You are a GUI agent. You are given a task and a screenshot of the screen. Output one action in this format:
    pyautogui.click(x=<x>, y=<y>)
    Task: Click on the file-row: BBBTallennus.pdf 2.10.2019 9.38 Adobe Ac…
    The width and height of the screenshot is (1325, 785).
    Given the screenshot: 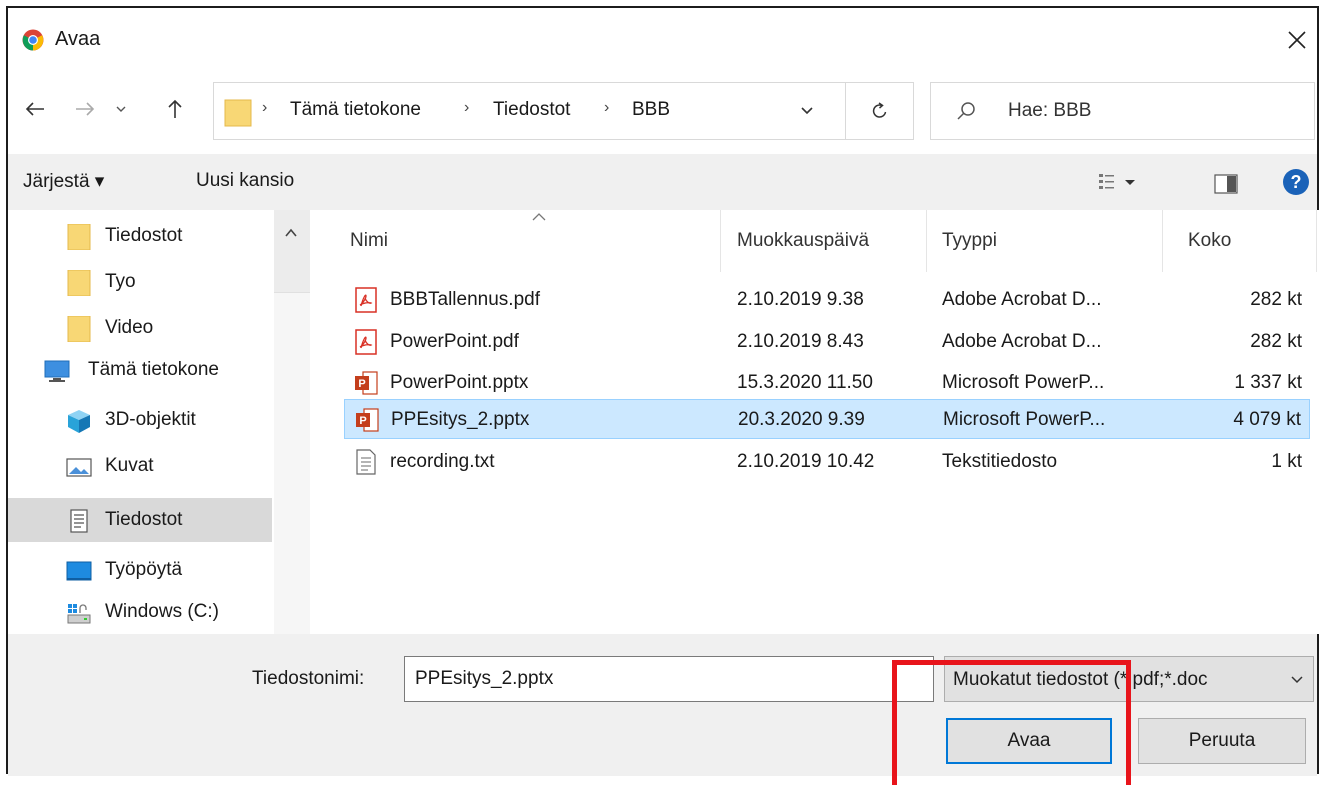 What is the action you would take?
    pyautogui.click(x=827, y=300)
    